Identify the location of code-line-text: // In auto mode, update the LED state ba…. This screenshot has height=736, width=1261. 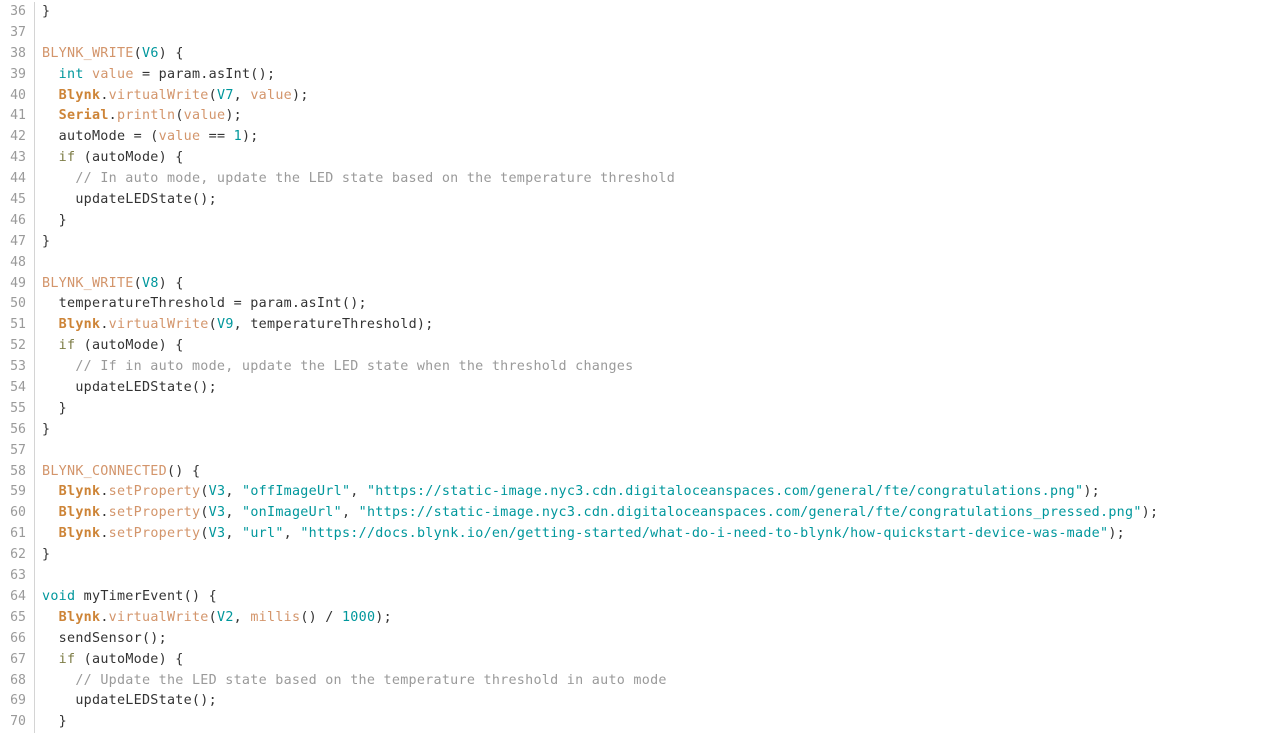
(648, 179).